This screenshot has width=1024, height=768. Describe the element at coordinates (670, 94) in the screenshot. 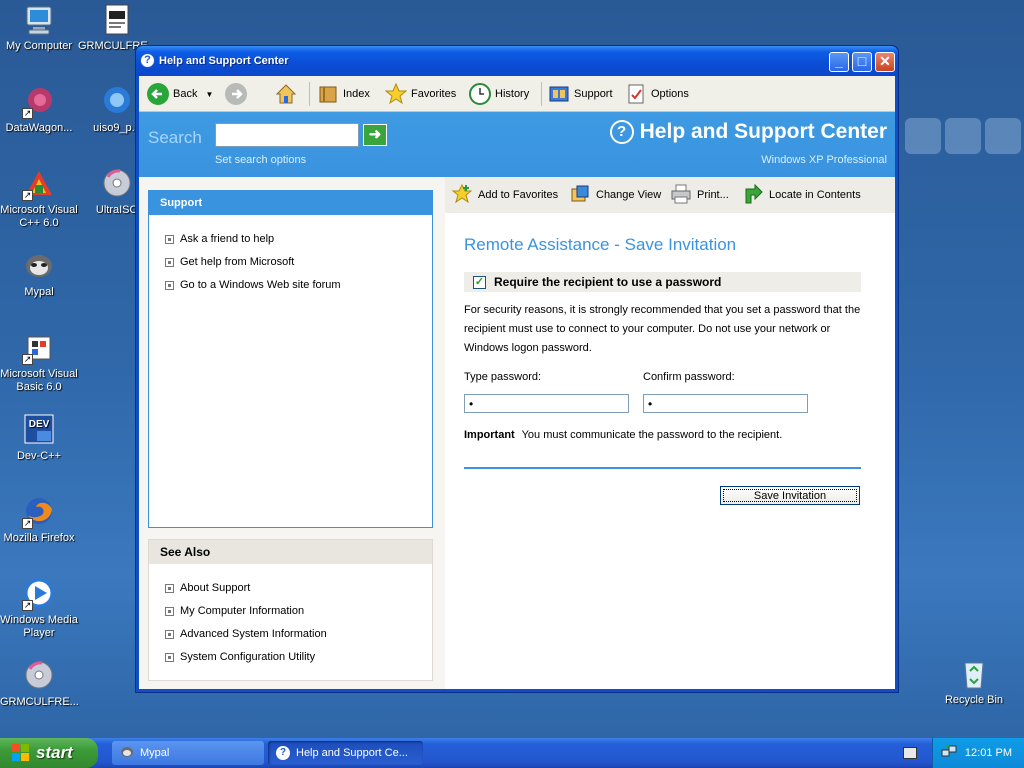

I see `options-label: Options` at that location.